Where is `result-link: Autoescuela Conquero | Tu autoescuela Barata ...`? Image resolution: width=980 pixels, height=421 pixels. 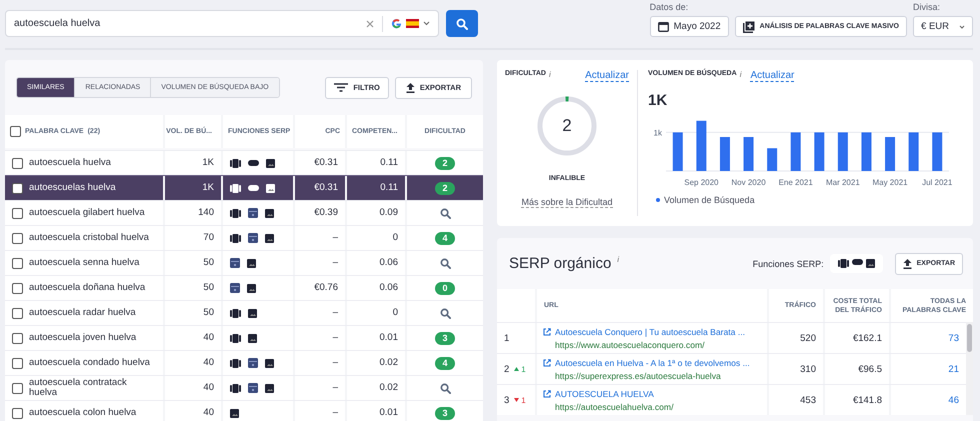
result-link: Autoescuela Conquero | Tu autoescuela Barata ... is located at coordinates (644, 332).